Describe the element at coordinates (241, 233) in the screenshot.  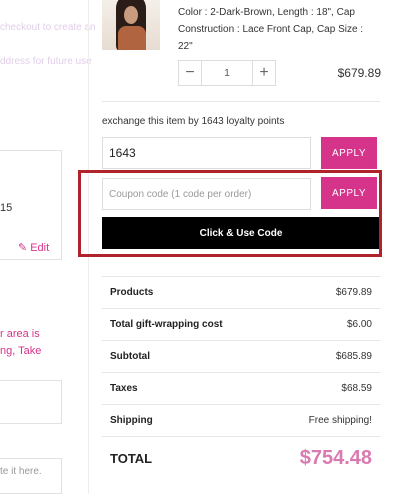
I see `click-use-code-button: Click & Use Code` at that location.